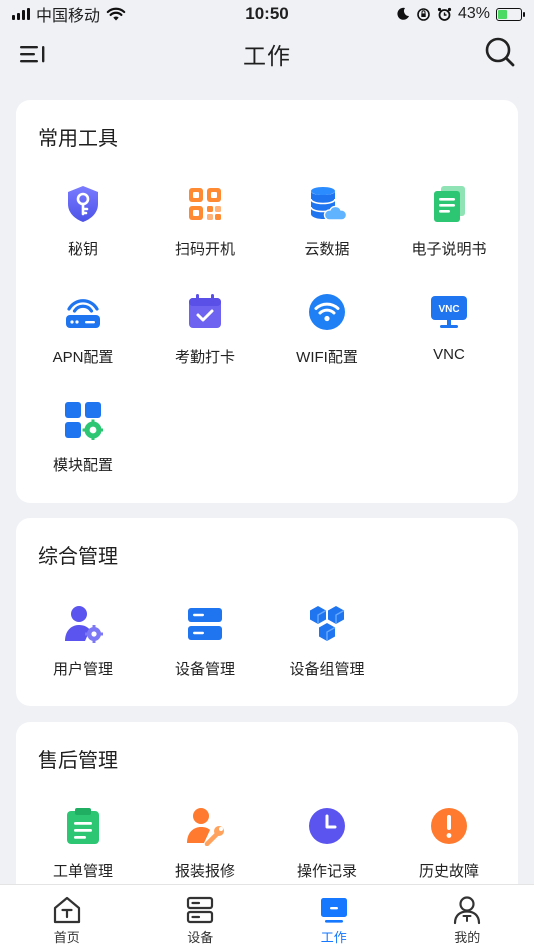 Image resolution: width=534 pixels, height=950 pixels. What do you see at coordinates (204, 357) in the screenshot?
I see `tool-label: 考勤打卡` at bounding box center [204, 357].